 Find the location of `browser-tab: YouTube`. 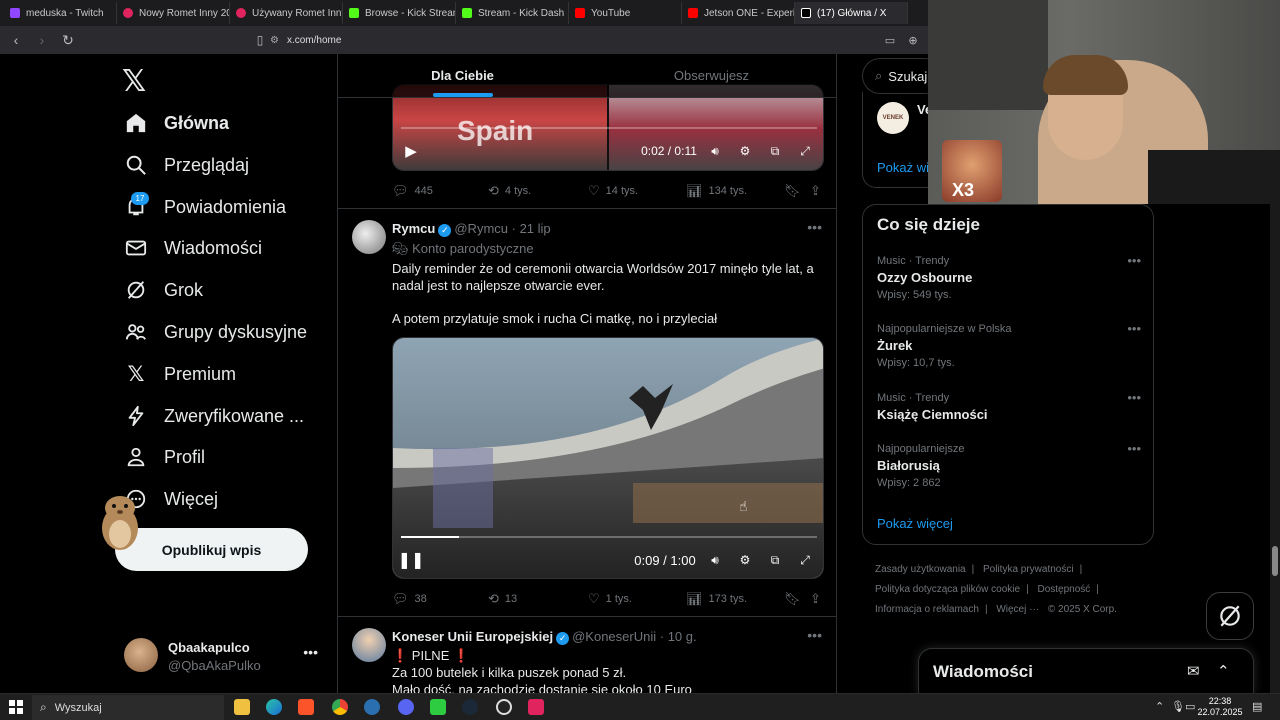

browser-tab: YouTube is located at coordinates (625, 13).